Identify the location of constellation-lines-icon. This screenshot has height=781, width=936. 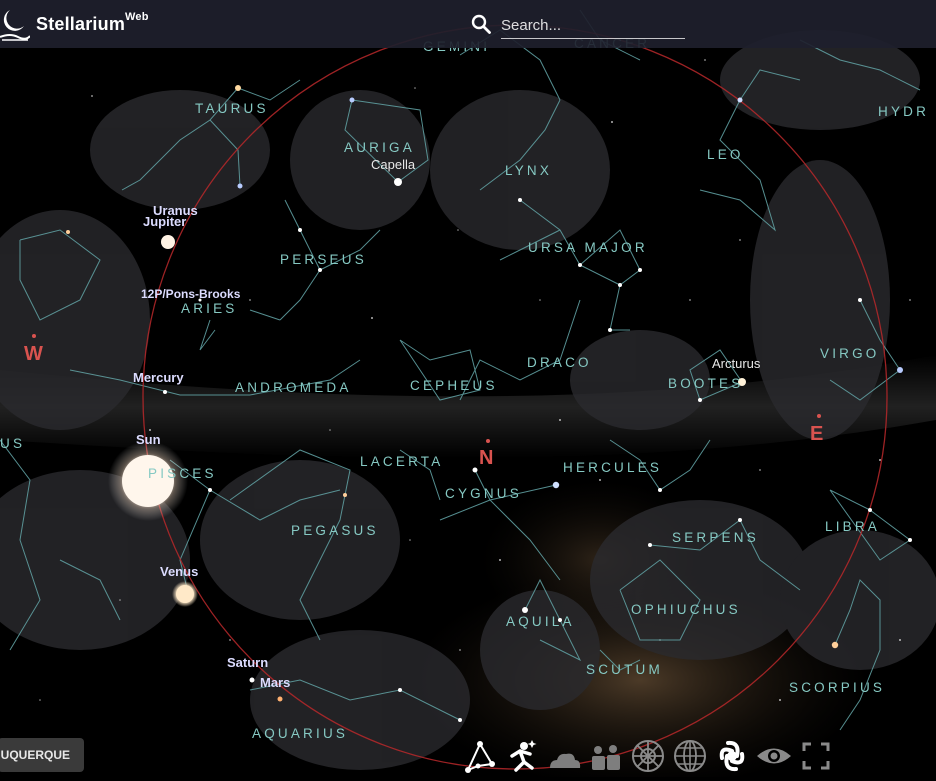
(480, 757).